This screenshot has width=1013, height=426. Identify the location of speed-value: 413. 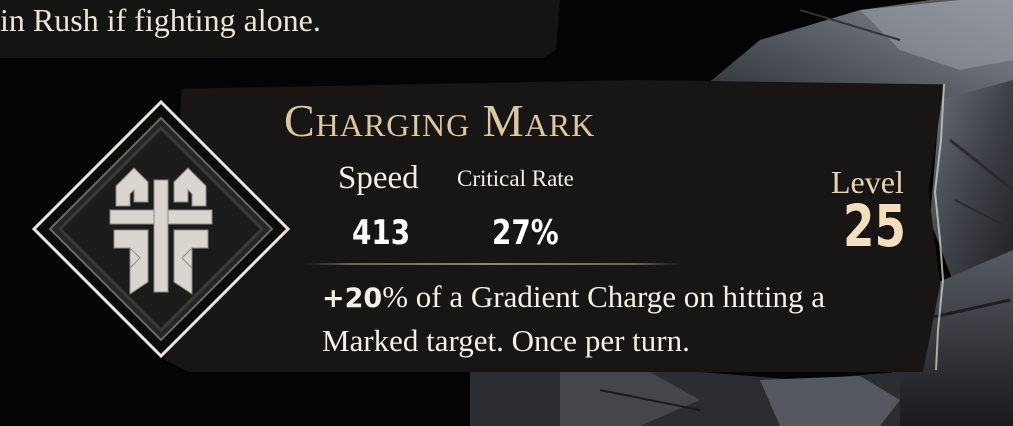
(381, 233).